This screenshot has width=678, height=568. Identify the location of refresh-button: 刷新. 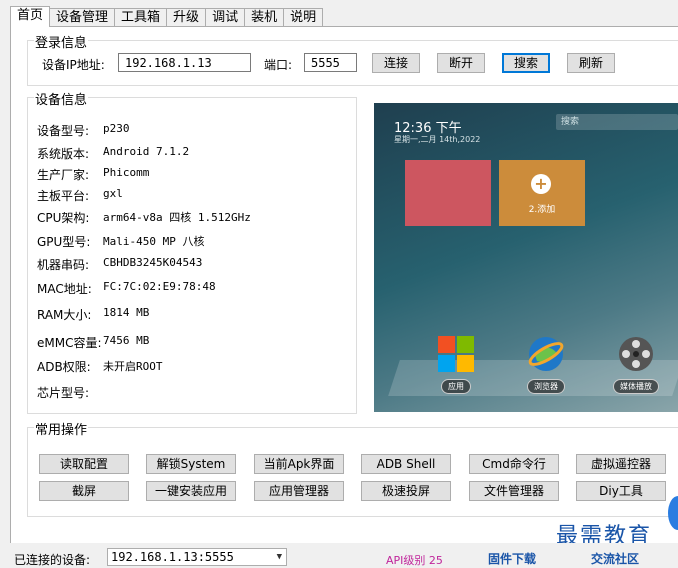
(591, 63).